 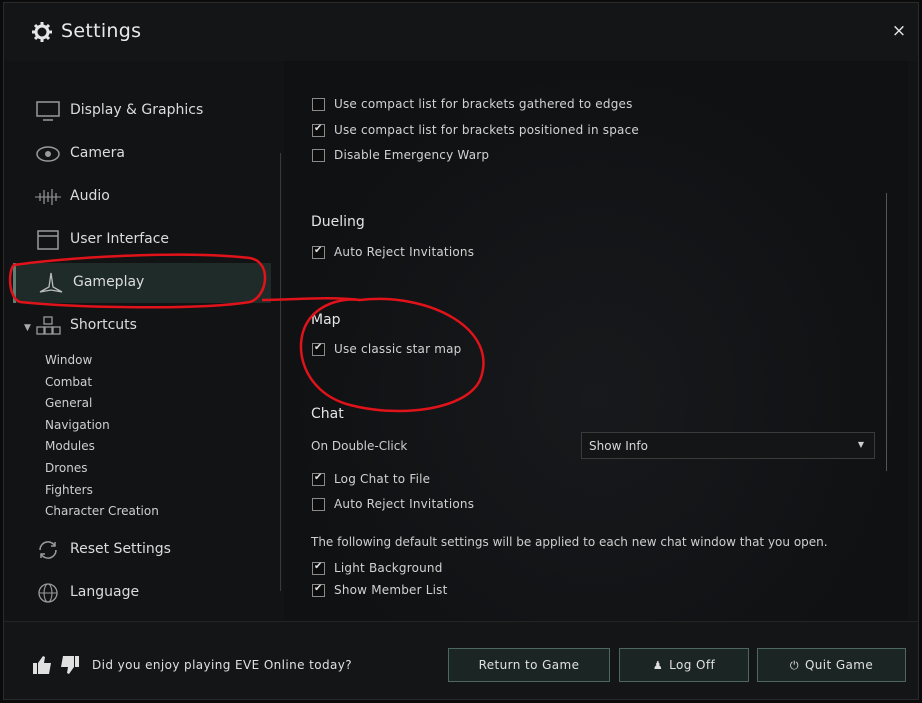 What do you see at coordinates (42, 32) in the screenshot?
I see `gear-icon` at bounding box center [42, 32].